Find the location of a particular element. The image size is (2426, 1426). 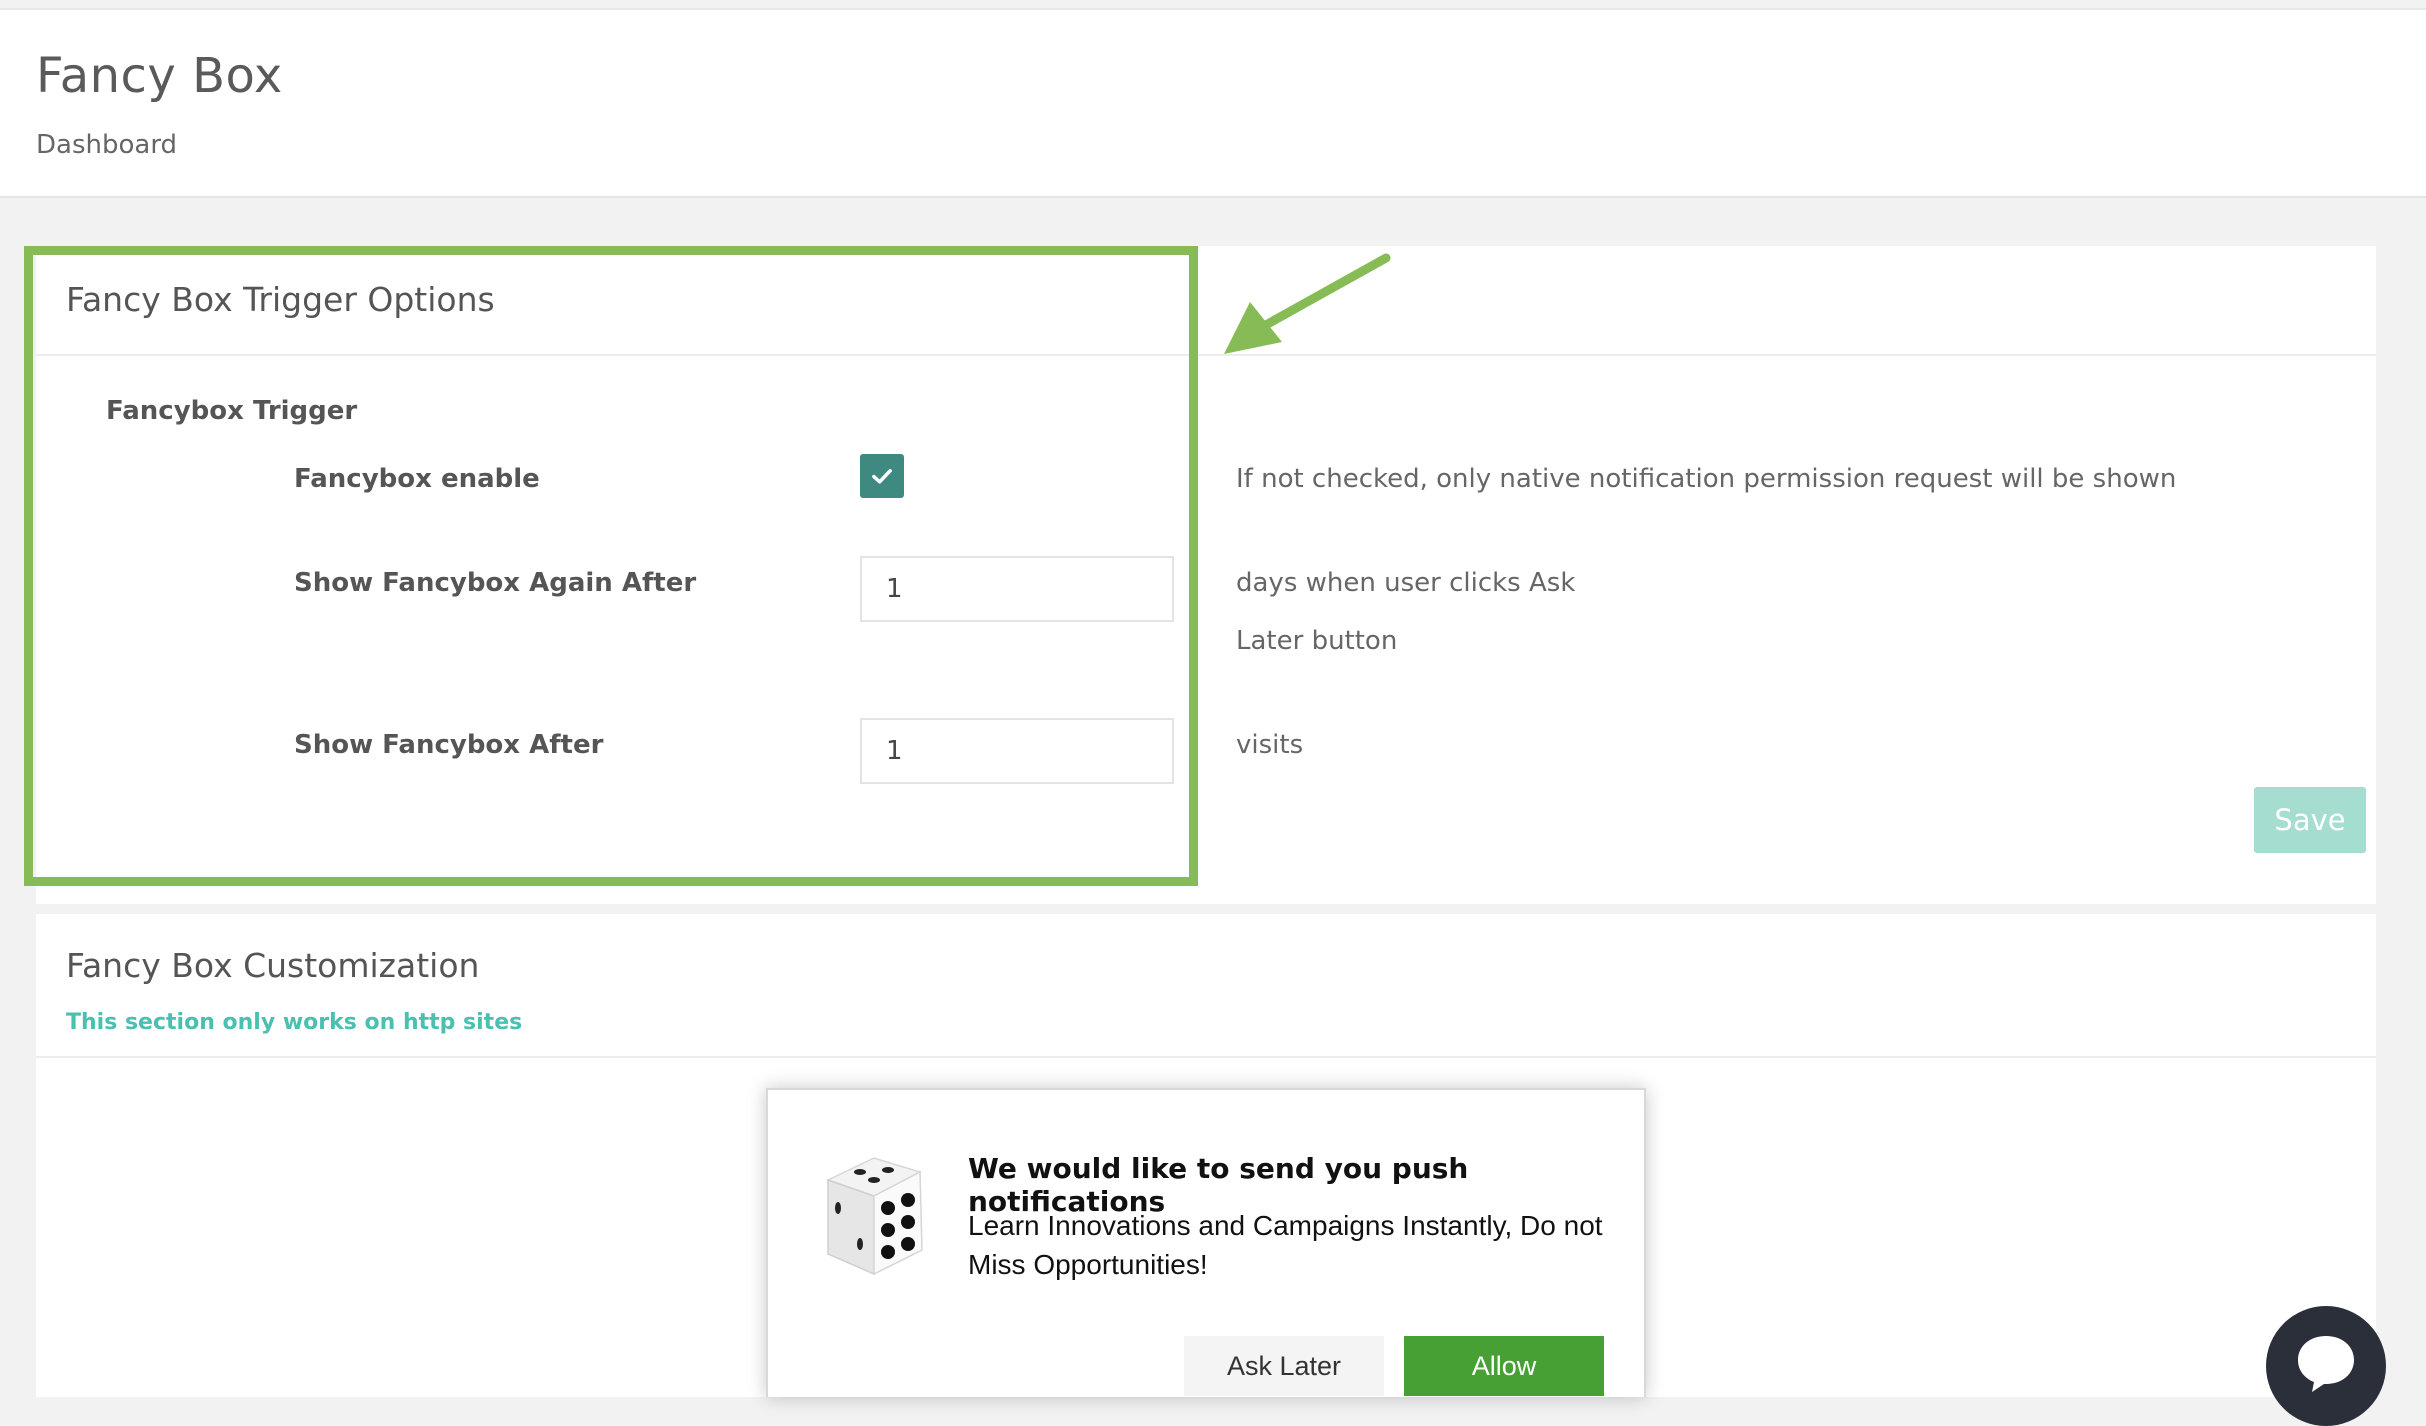

trigger-options-header: Fancy Box Trigger Options is located at coordinates (1206, 301).